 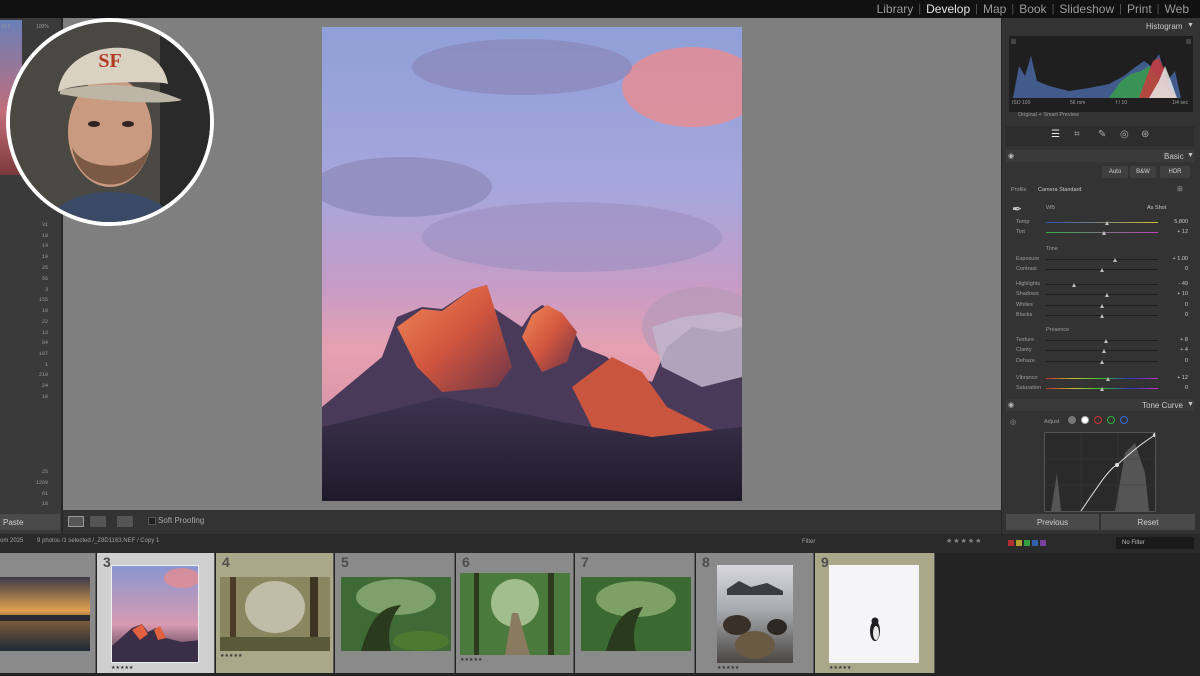 I want to click on green-channel-icon, so click(x=1111, y=420).